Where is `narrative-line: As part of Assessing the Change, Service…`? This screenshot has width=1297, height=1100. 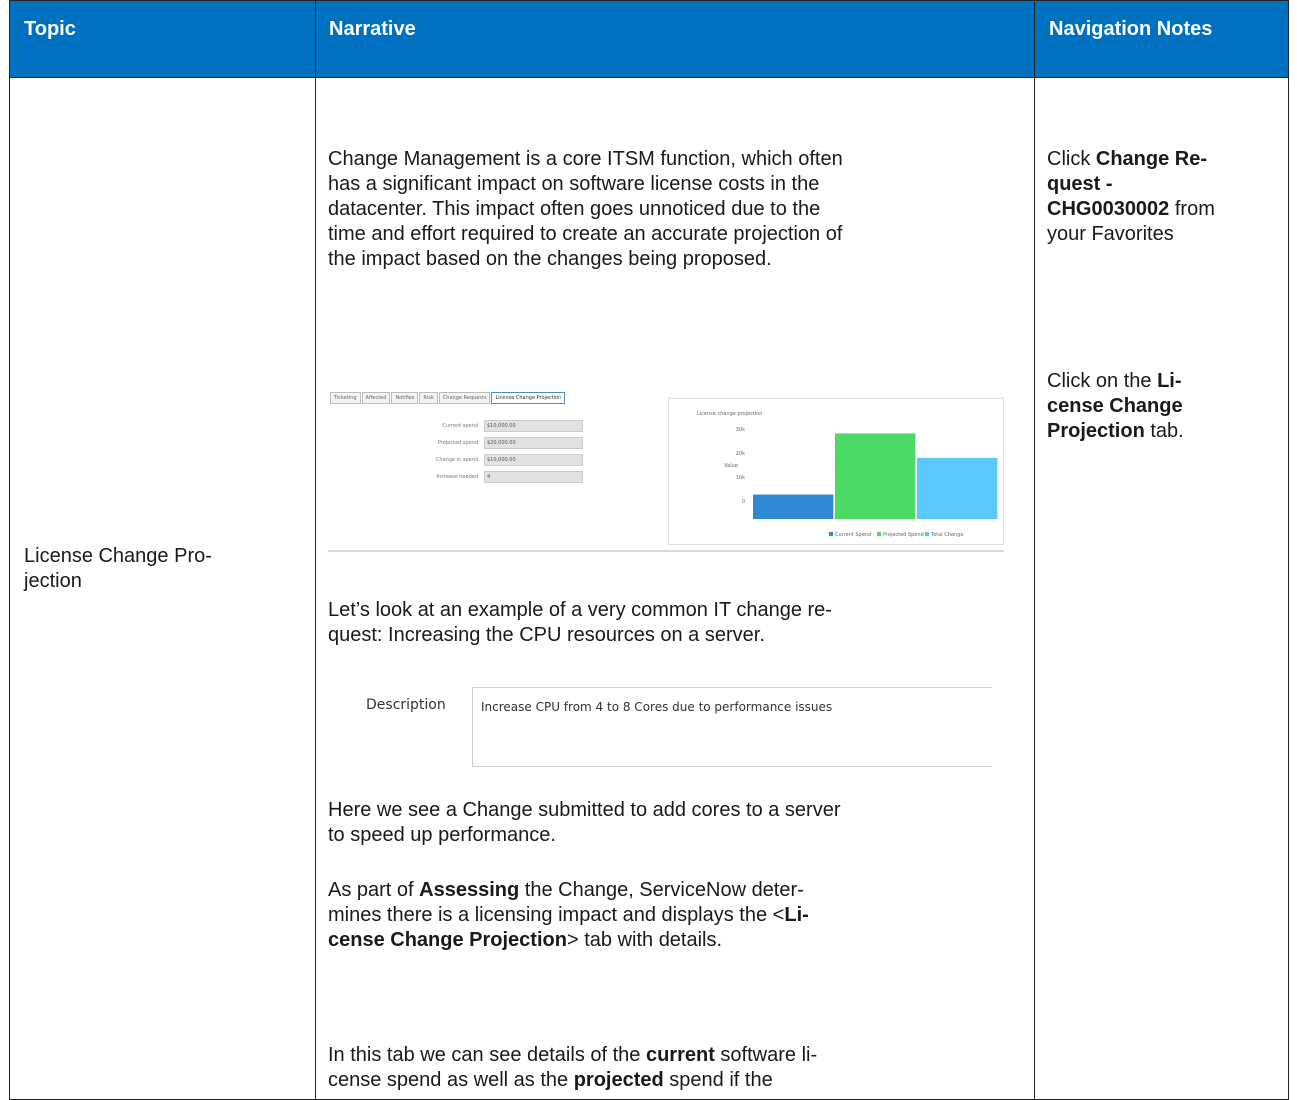
narrative-line: As part of Assessing the Change, Service… is located at coordinates (566, 890).